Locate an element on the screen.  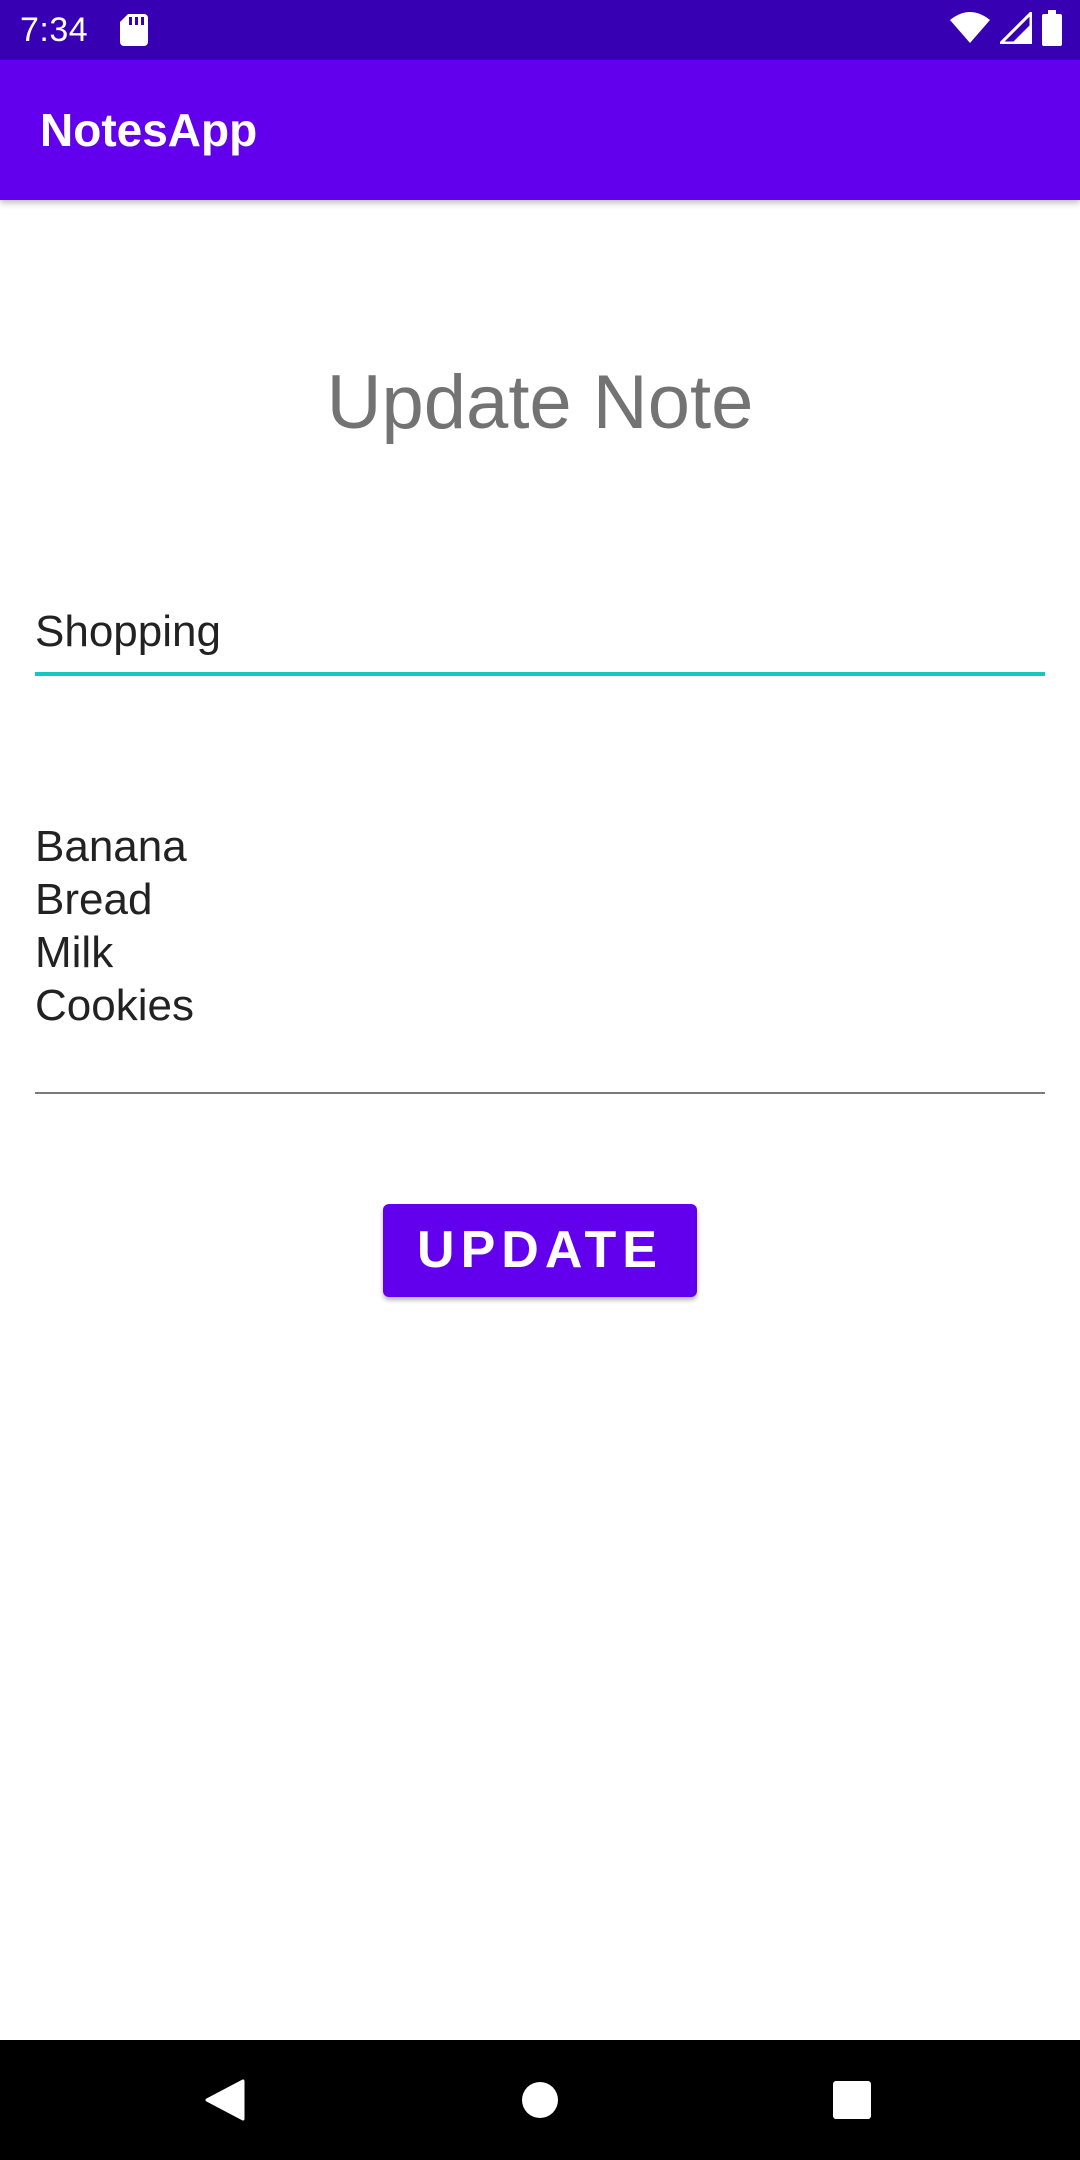
battery-icon is located at coordinates (1052, 30).